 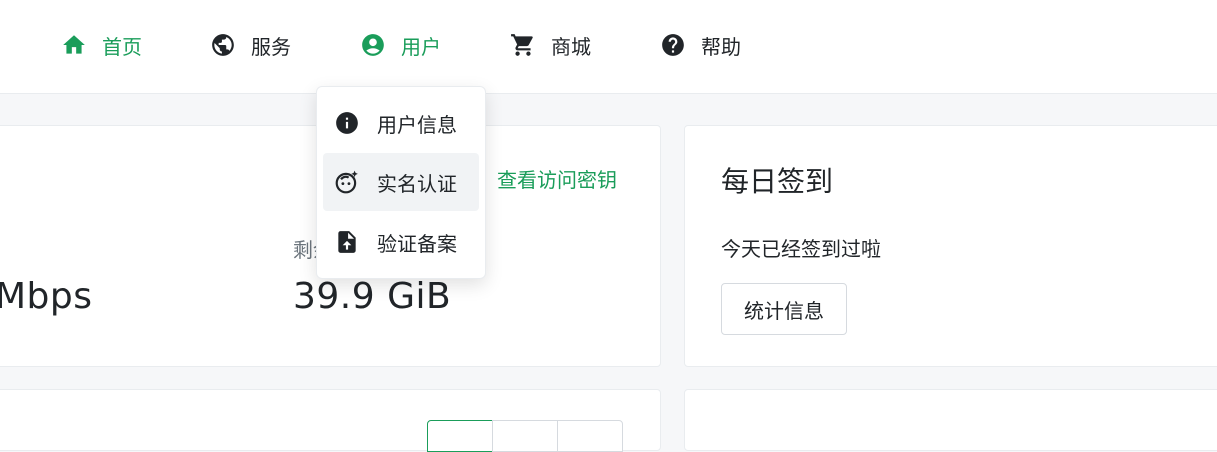 What do you see at coordinates (417, 243) in the screenshot?
I see `menu-item-label: 验证备案` at bounding box center [417, 243].